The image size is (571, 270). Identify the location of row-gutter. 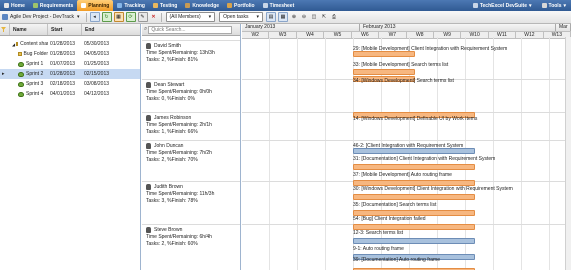
(5, 64).